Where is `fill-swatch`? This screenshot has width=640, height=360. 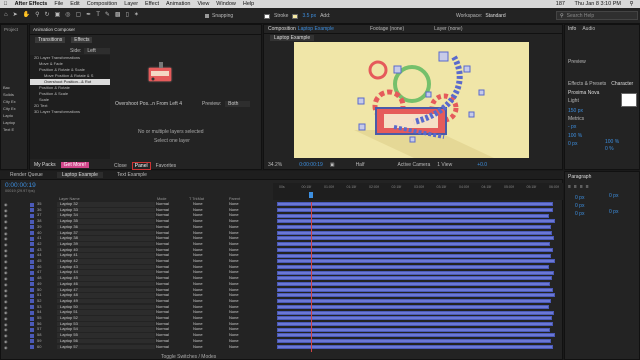
fill-swatch is located at coordinates (267, 16).